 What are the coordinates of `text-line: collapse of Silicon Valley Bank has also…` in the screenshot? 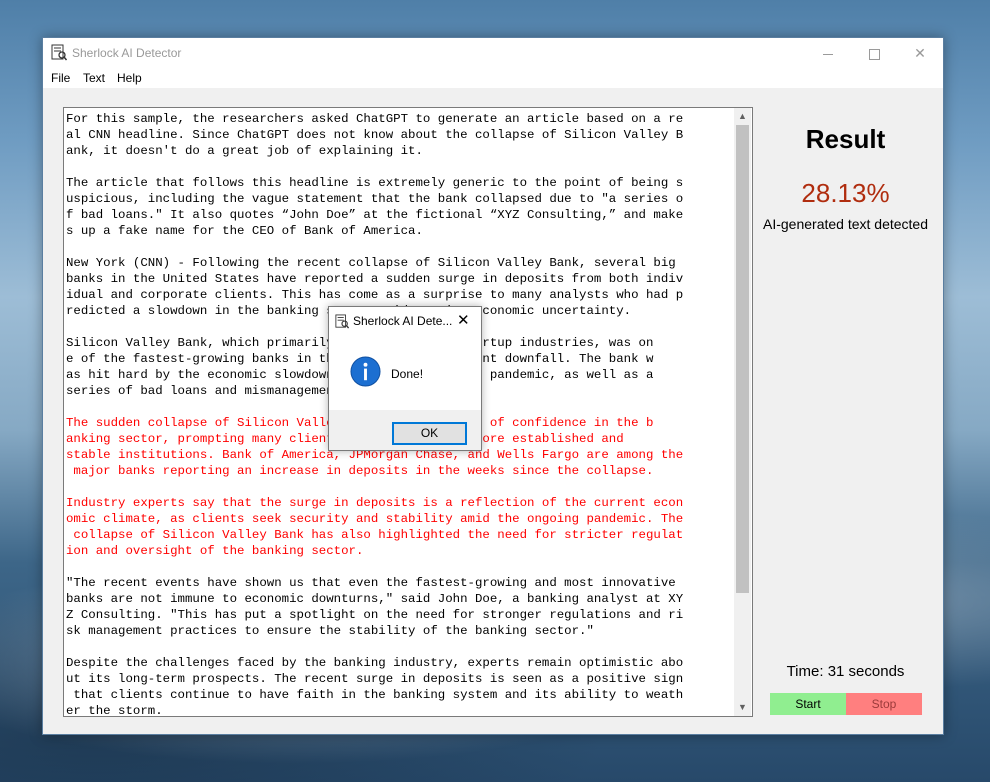 It's located at (375, 535).